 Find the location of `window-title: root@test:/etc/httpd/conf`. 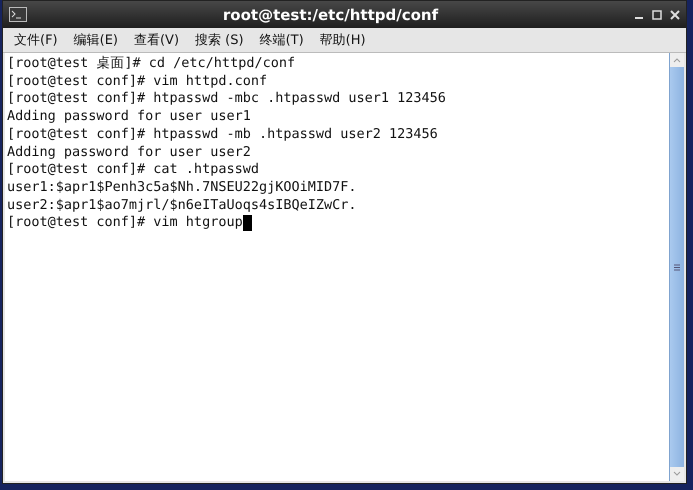

window-title: root@test:/etc/httpd/conf is located at coordinates (331, 15).